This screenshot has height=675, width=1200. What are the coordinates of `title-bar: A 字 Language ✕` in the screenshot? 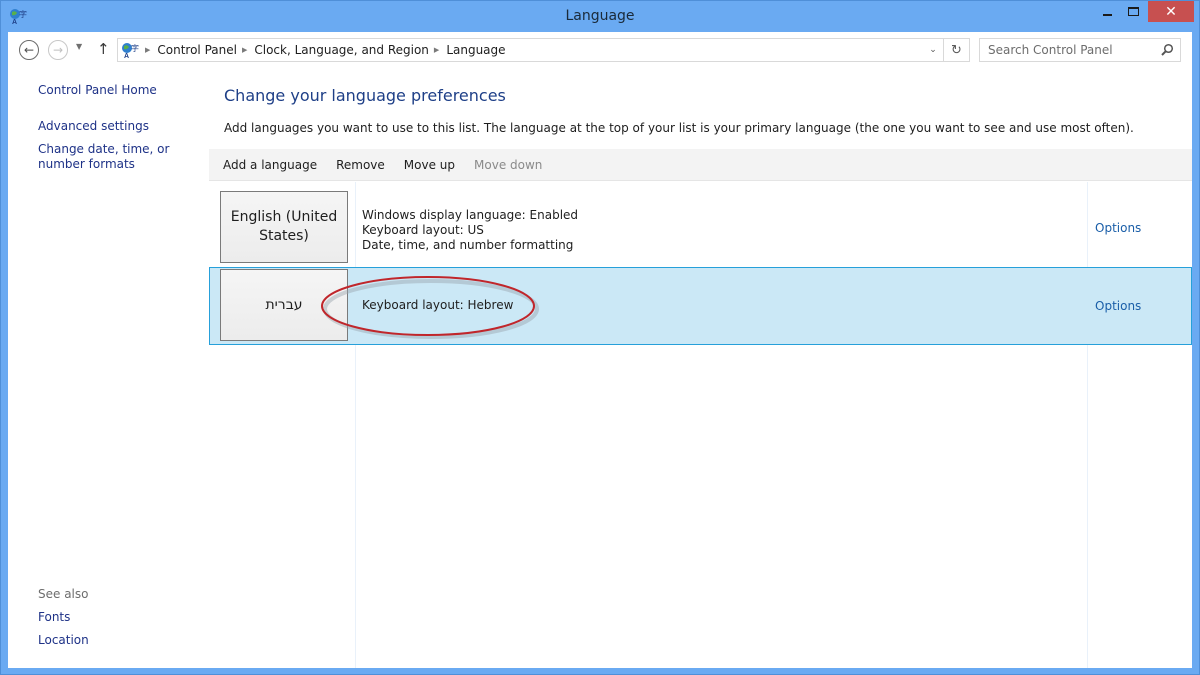 It's located at (600, 16).